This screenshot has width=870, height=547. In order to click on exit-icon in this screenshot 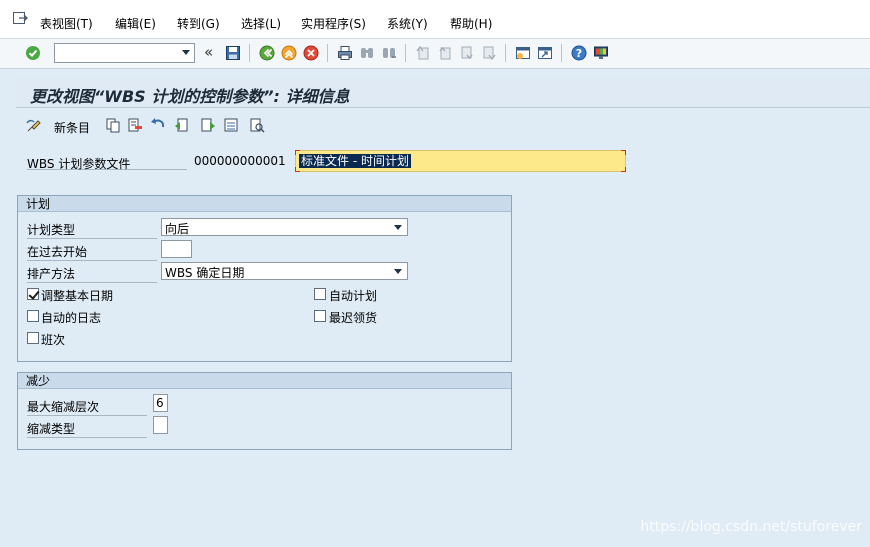, I will do `click(289, 53)`.